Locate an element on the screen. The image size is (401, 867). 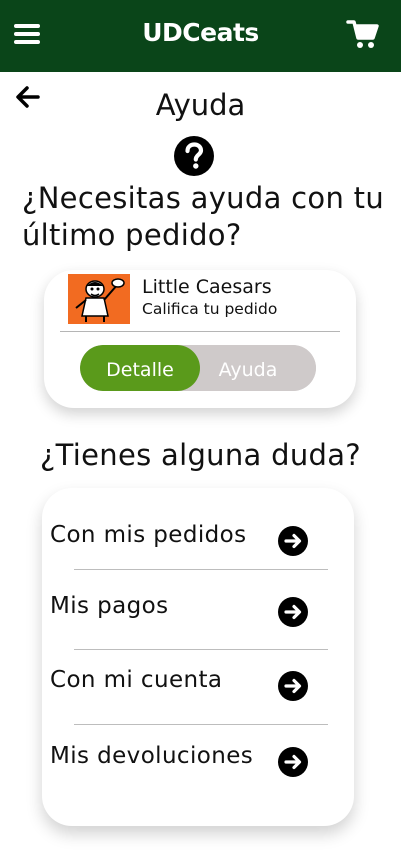
faq-title: ¿Tienes alguna duda? is located at coordinates (200, 455).